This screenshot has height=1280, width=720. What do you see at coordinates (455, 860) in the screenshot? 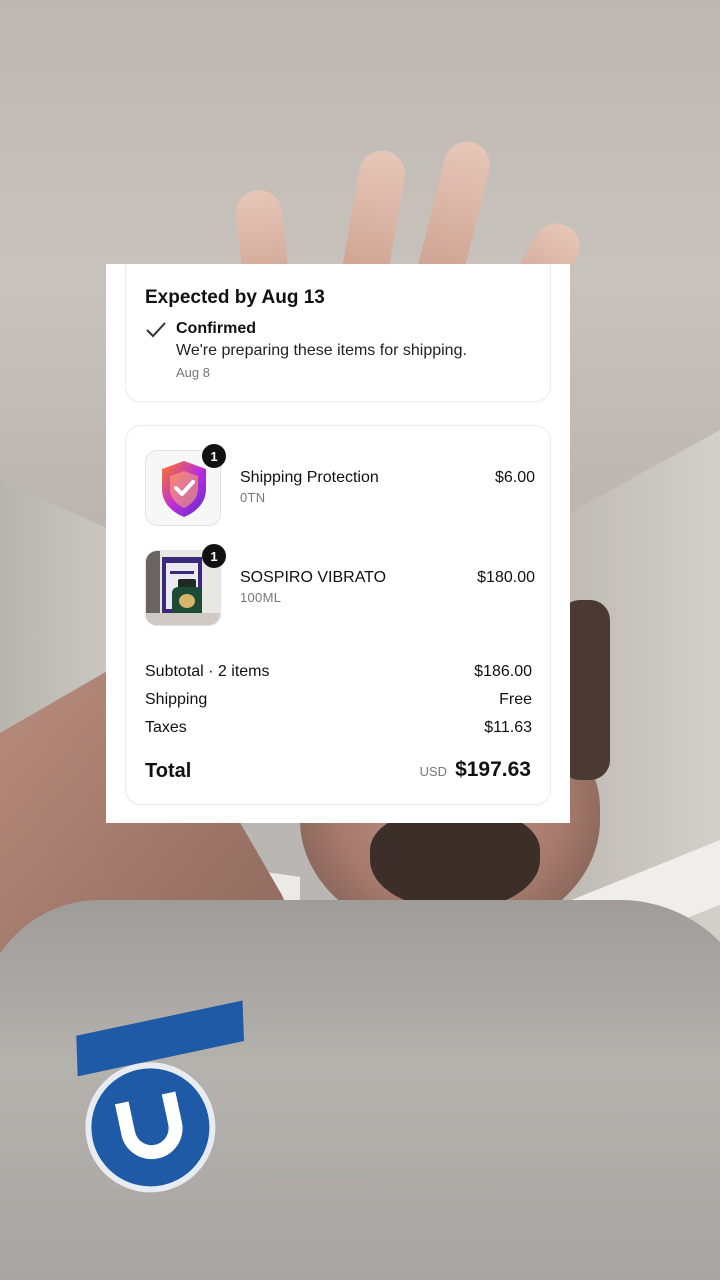
I see `beard` at bounding box center [455, 860].